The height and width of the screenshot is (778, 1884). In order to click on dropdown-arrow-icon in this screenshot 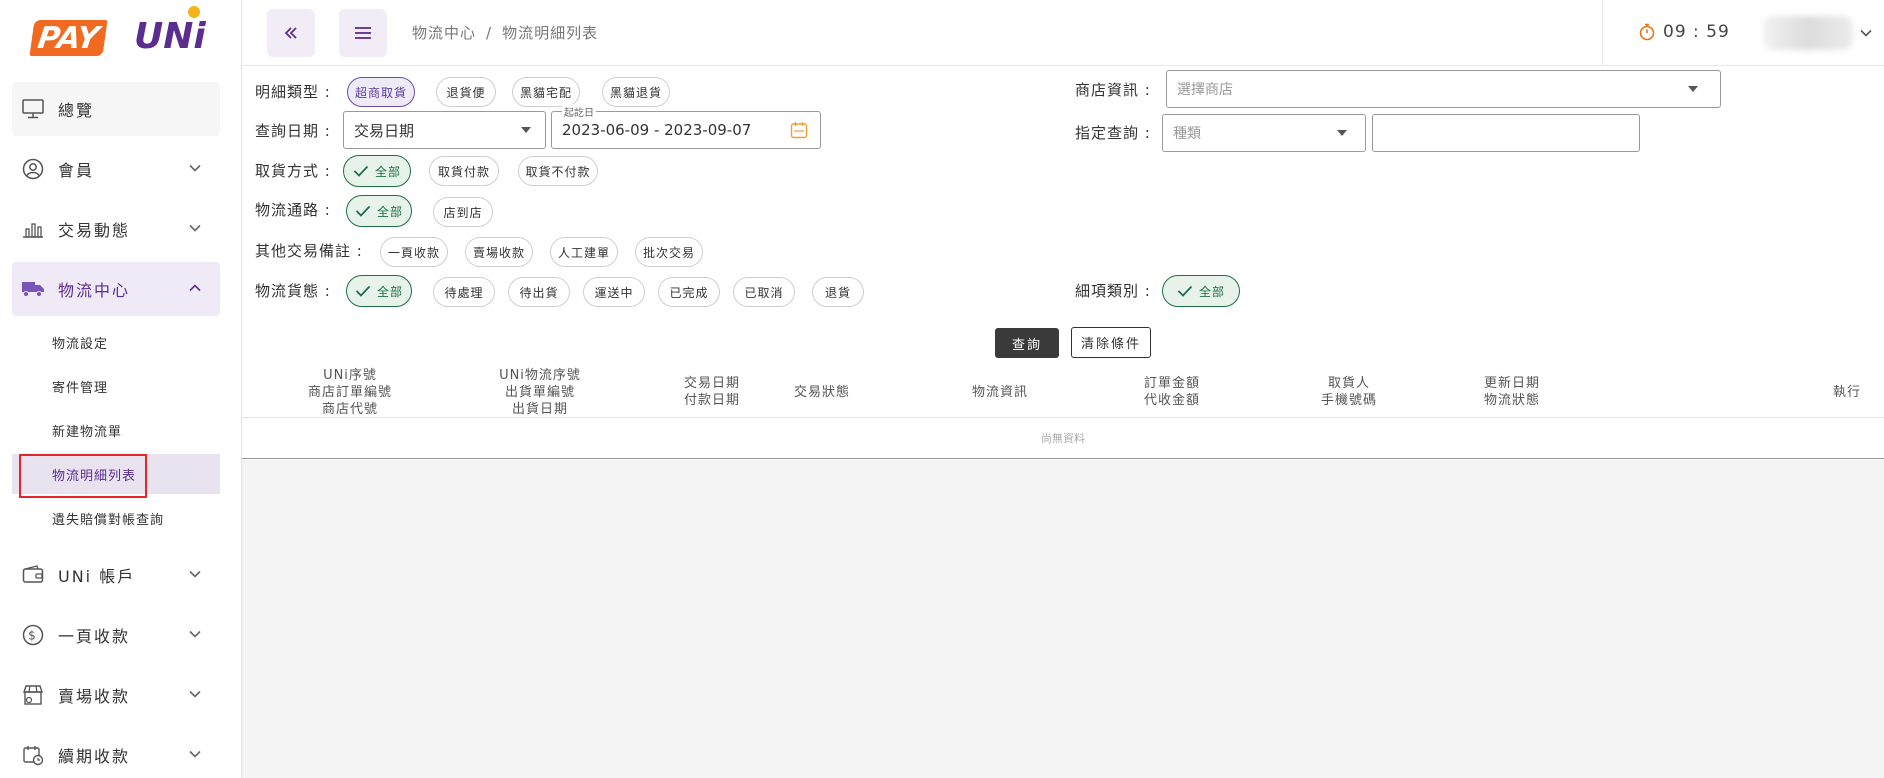, I will do `click(1693, 89)`.